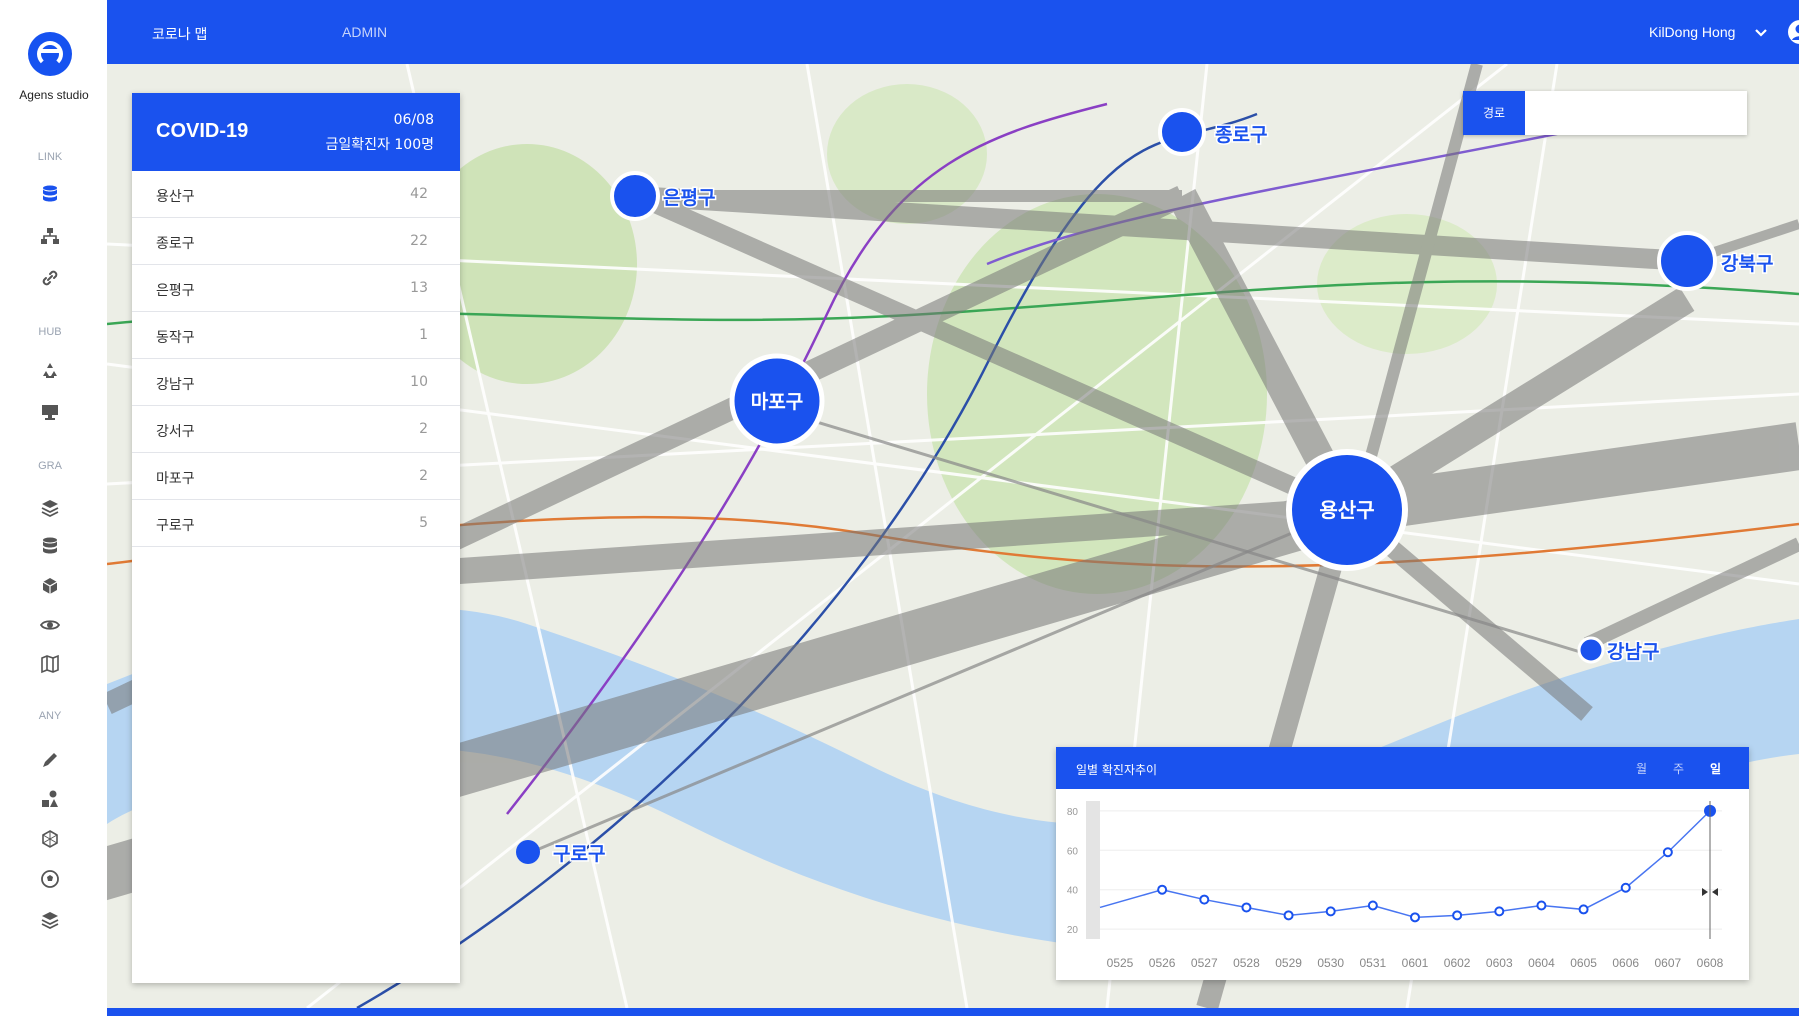  Describe the element at coordinates (1405, 864) in the screenshot. I see `series-line` at that location.